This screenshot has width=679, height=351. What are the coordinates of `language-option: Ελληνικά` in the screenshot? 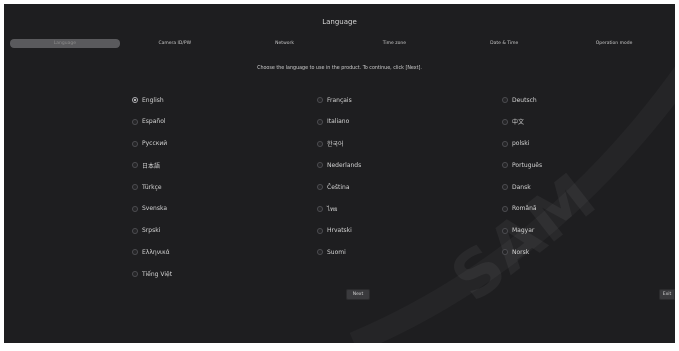 It's located at (151, 252).